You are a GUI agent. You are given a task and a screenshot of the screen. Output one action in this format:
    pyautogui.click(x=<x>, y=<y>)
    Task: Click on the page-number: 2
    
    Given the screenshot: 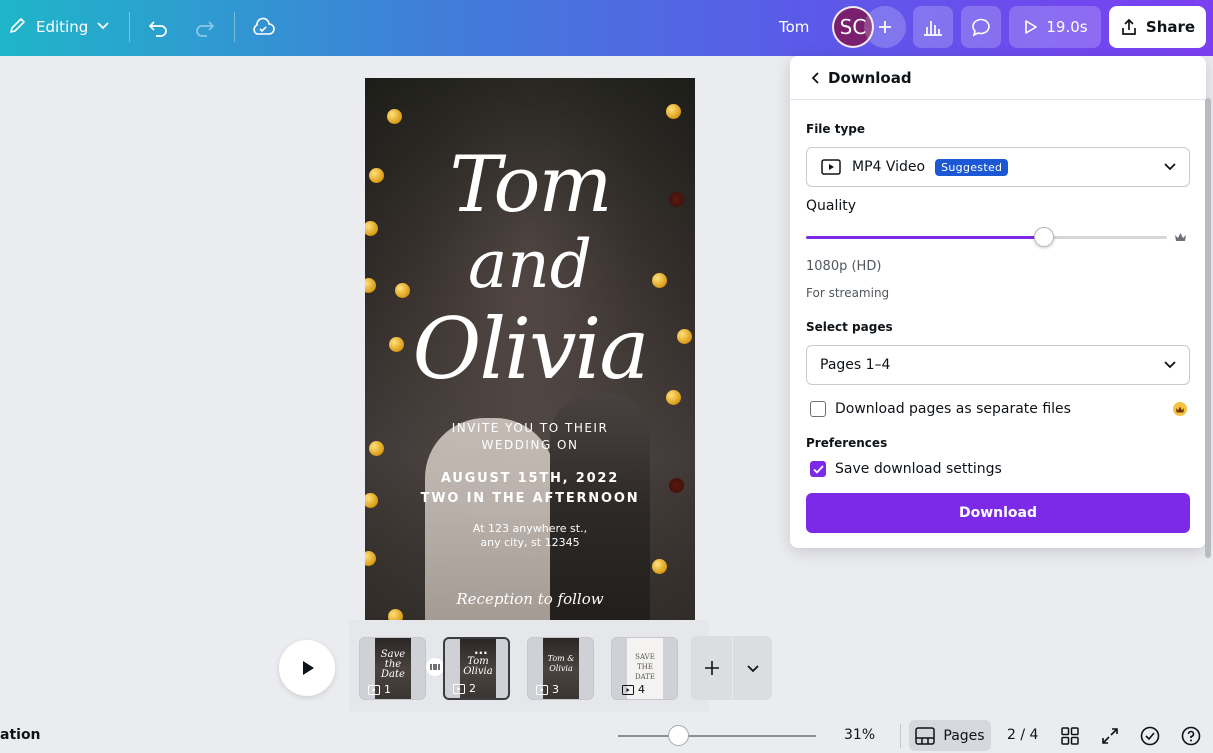 What is the action you would take?
    pyautogui.click(x=464, y=688)
    